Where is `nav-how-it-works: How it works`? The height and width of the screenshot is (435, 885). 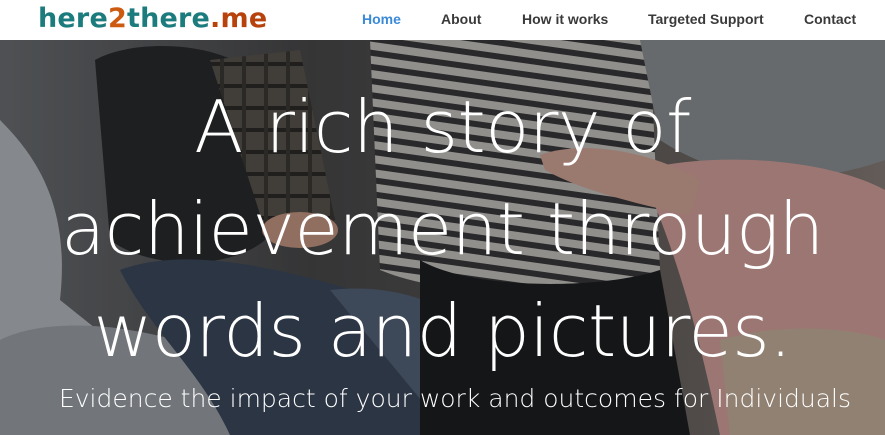
nav-how-it-works: How it works is located at coordinates (565, 19).